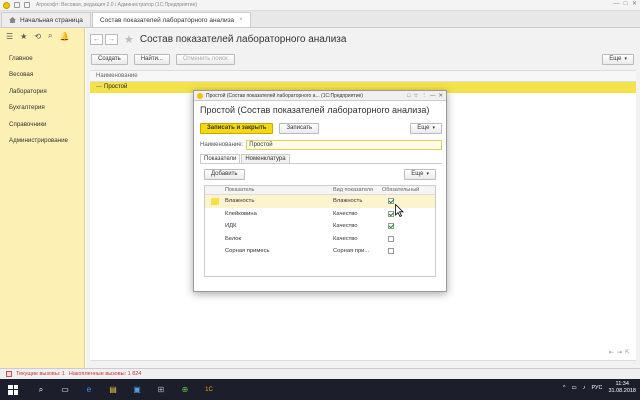  I want to click on sidebar-item-catalogs: Справочники, so click(42, 124).